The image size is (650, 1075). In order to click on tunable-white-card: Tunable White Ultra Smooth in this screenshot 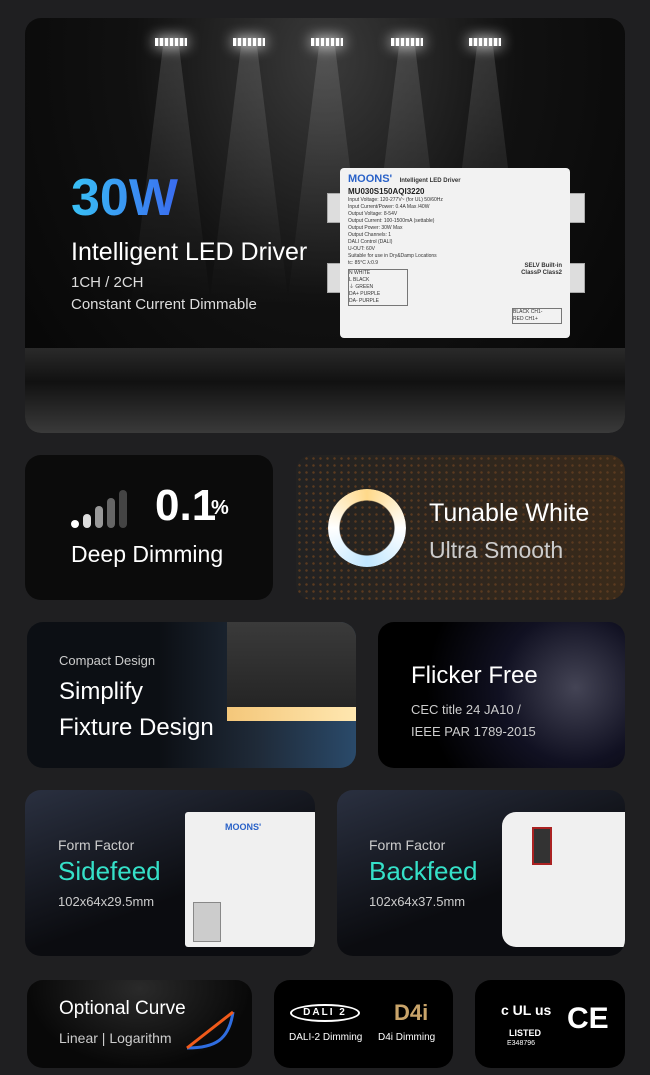, I will do `click(460, 527)`.